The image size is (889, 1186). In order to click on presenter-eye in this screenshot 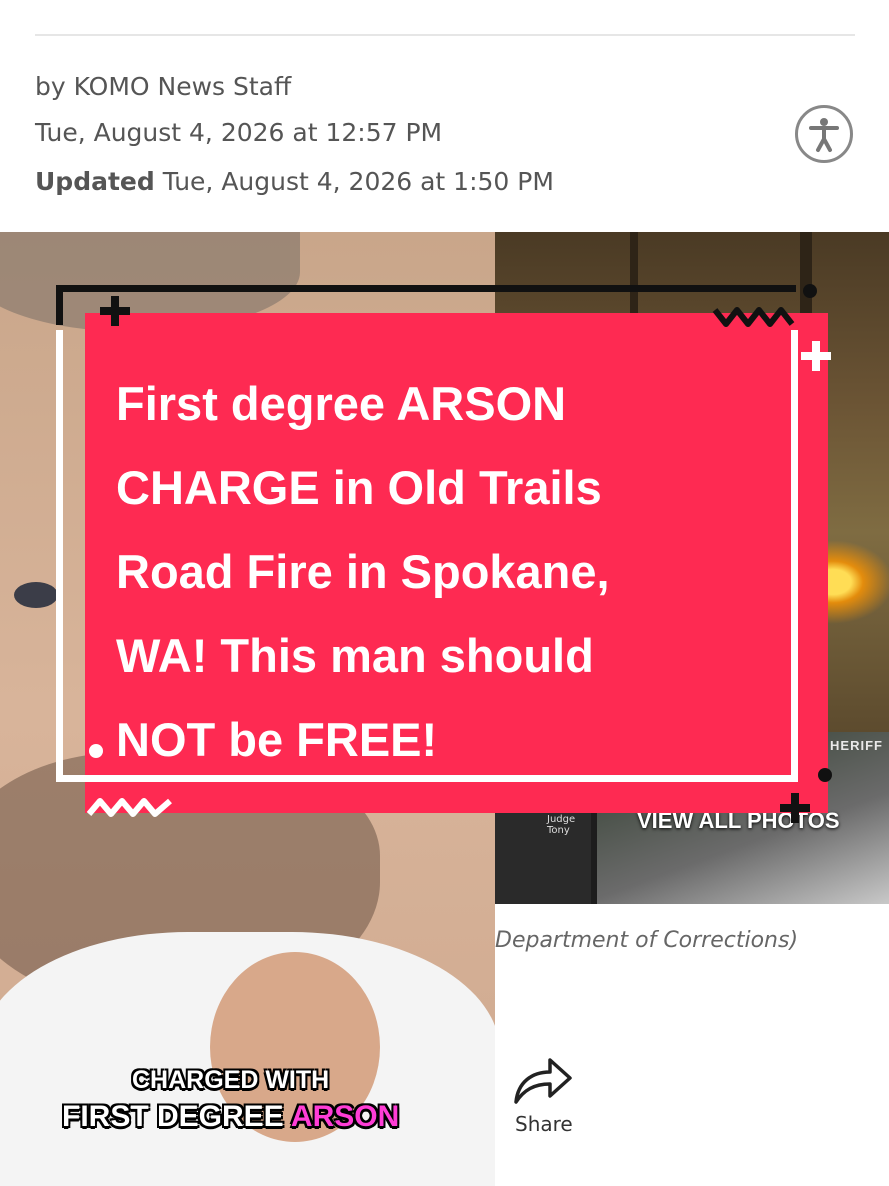, I will do `click(36, 595)`.